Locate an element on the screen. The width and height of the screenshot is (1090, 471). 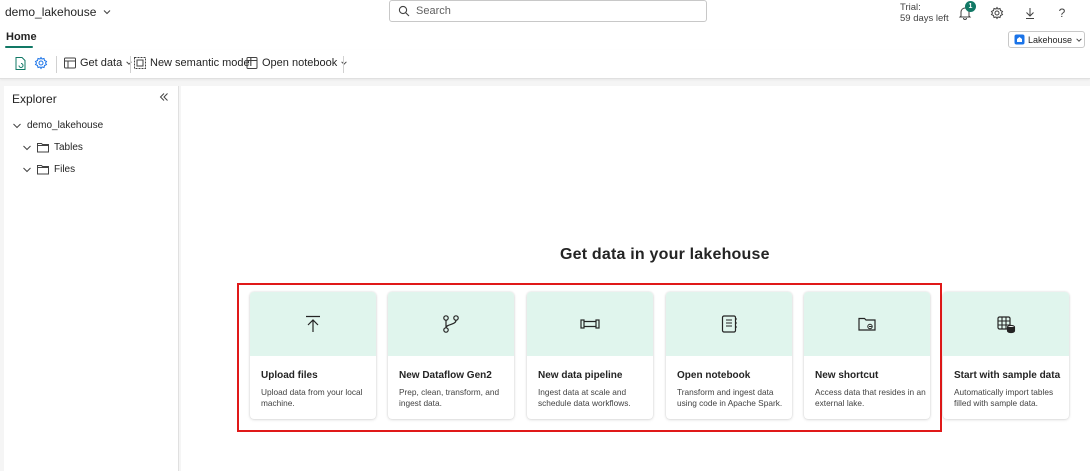
trial-label: Trial: is located at coordinates (910, 7).